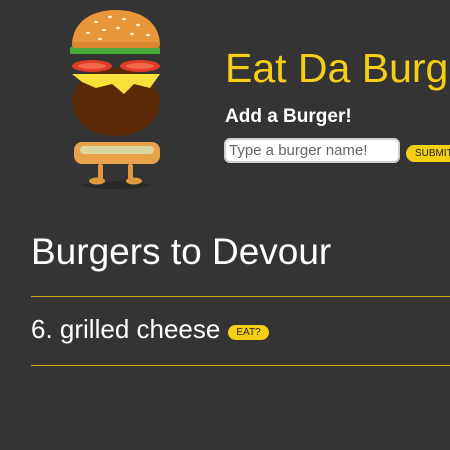 The image size is (450, 450). What do you see at coordinates (115, 99) in the screenshot?
I see `burger-mascot-icon` at bounding box center [115, 99].